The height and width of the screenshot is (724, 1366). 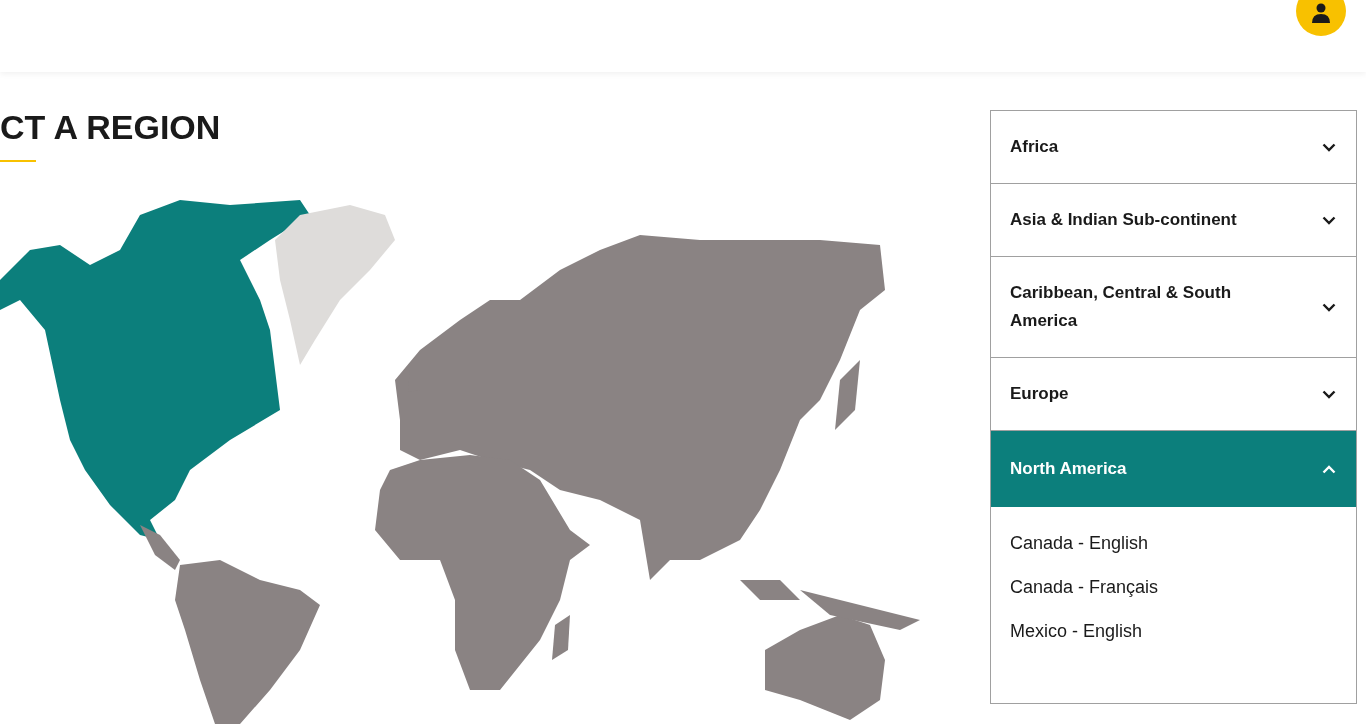 I want to click on country-link: Canada - English, so click(x=1079, y=543).